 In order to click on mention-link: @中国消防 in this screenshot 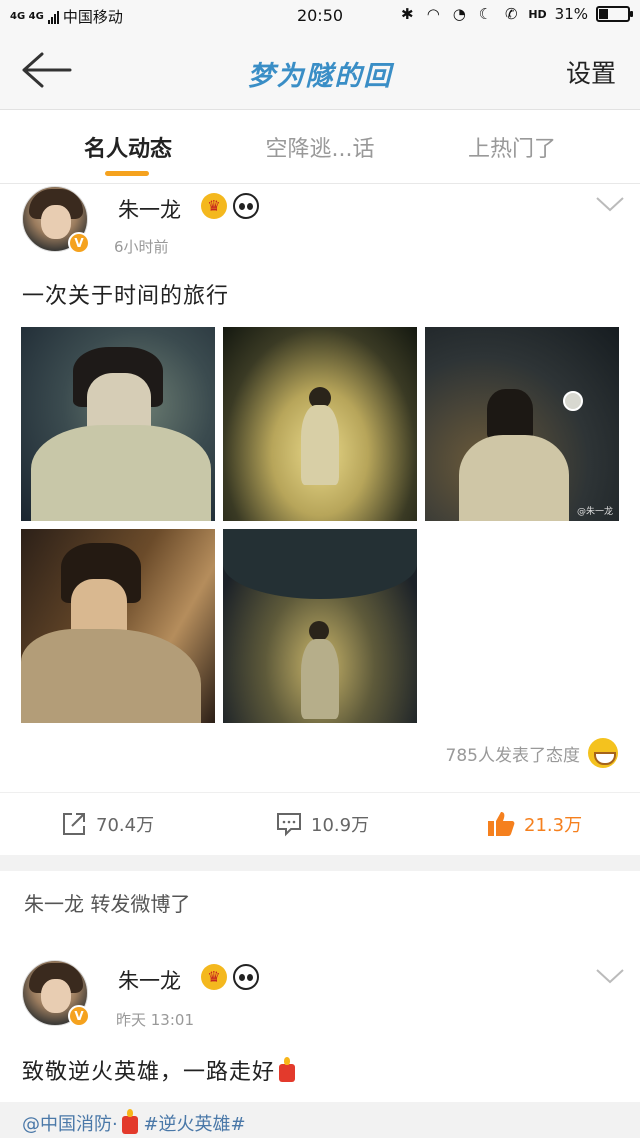, I will do `click(67, 1124)`.